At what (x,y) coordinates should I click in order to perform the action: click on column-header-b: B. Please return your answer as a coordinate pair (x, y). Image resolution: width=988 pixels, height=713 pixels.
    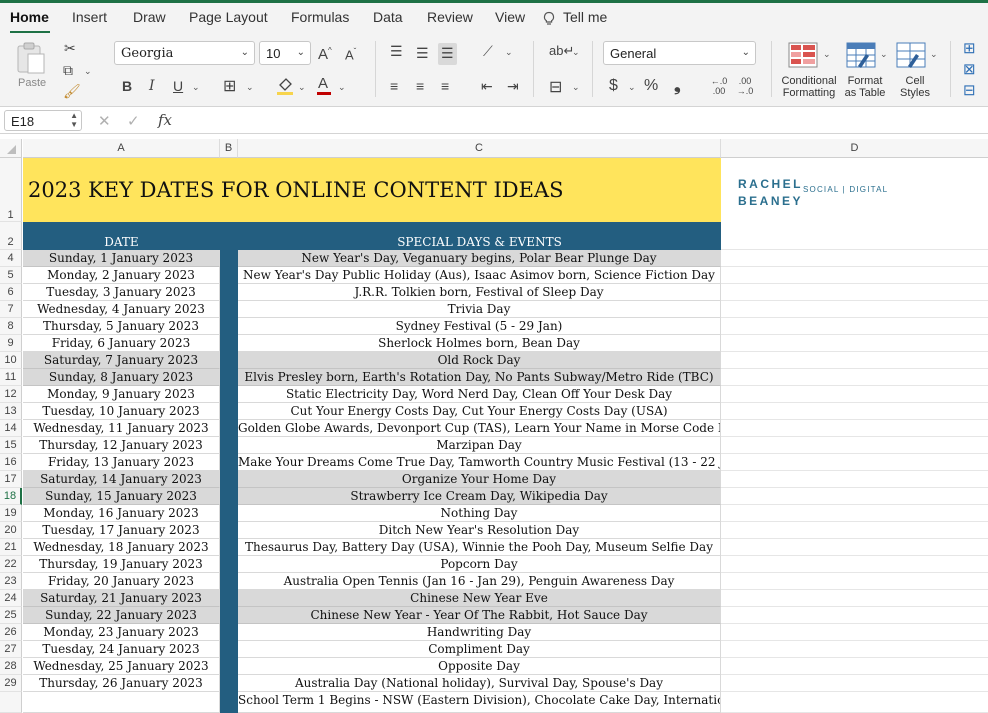
    Looking at the image, I should click on (229, 148).